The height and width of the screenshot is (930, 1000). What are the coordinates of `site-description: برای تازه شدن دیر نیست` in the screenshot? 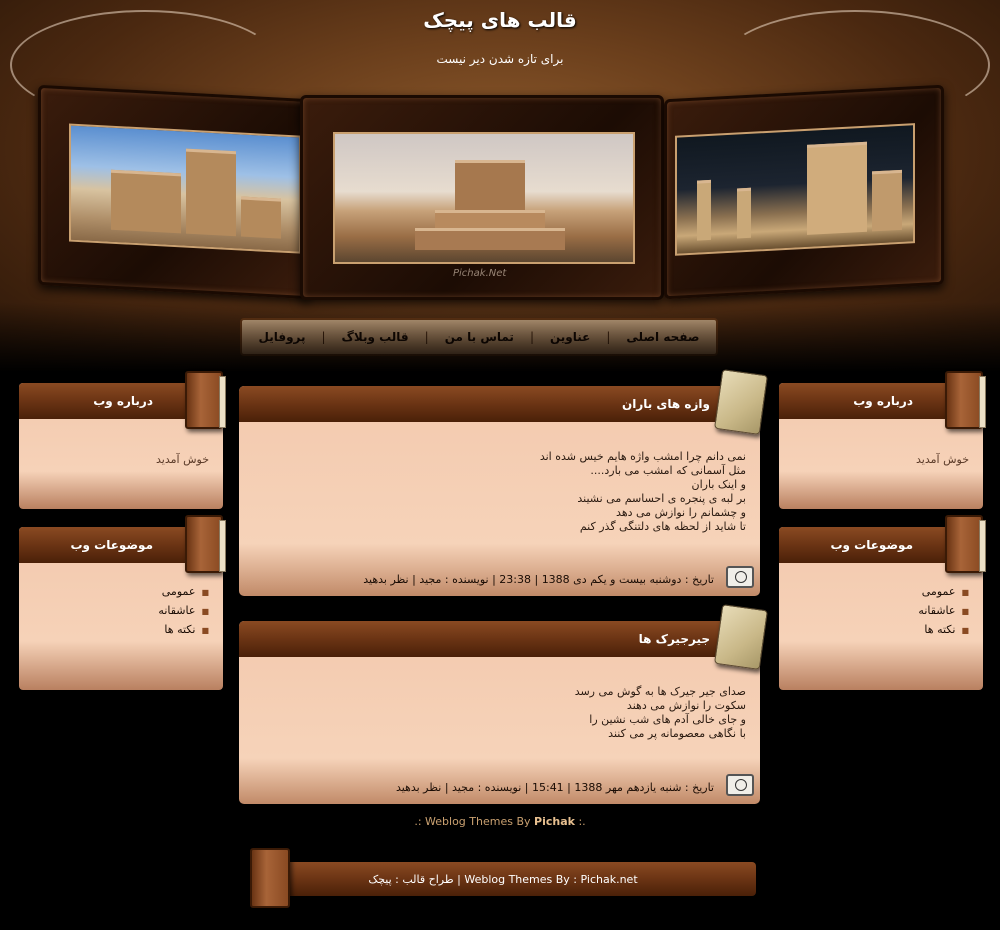 It's located at (500, 59).